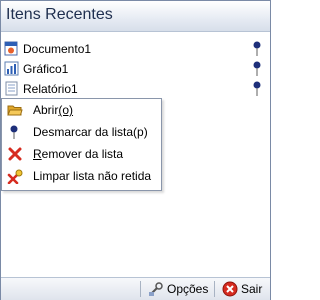 This screenshot has width=320, height=300. I want to click on menu-item-clear-list: Limpar lista não retida, so click(81, 176).